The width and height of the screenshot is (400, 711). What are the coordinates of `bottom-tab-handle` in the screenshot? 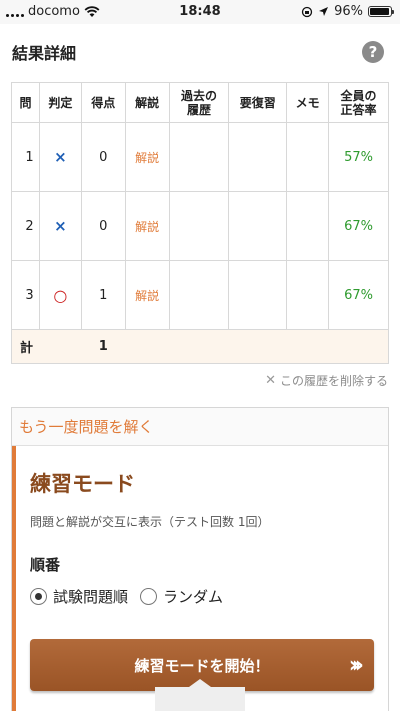 It's located at (200, 695).